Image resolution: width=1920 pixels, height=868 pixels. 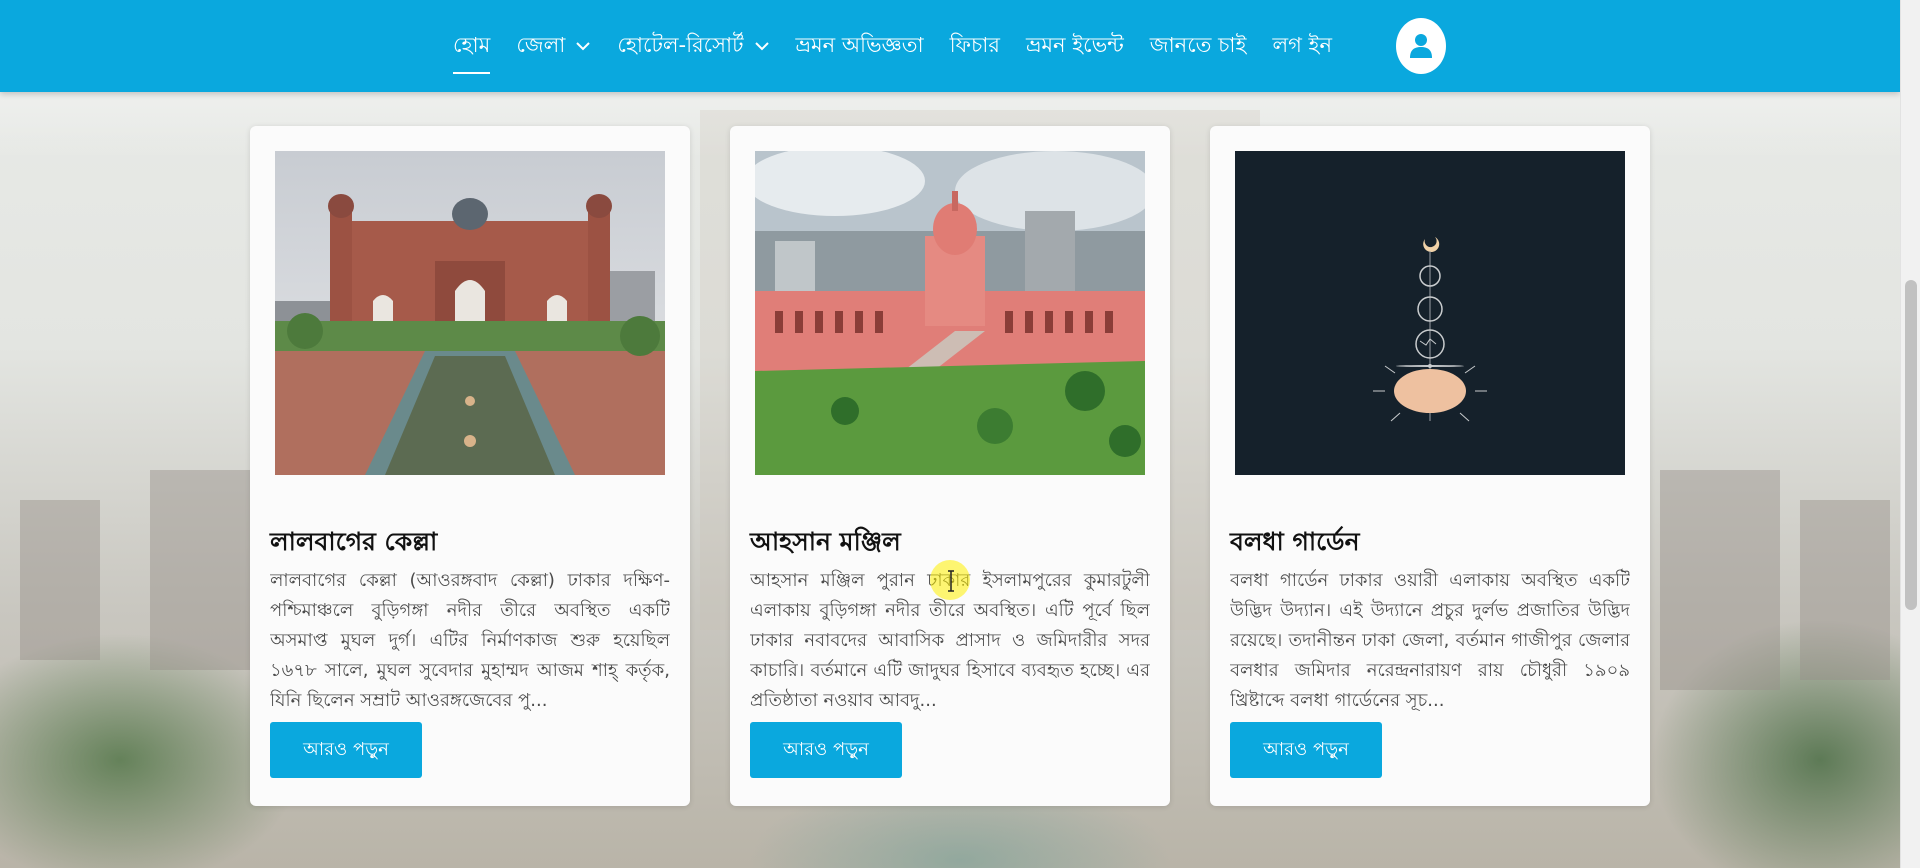 I want to click on lalbagh-fort-image, so click(x=470, y=313).